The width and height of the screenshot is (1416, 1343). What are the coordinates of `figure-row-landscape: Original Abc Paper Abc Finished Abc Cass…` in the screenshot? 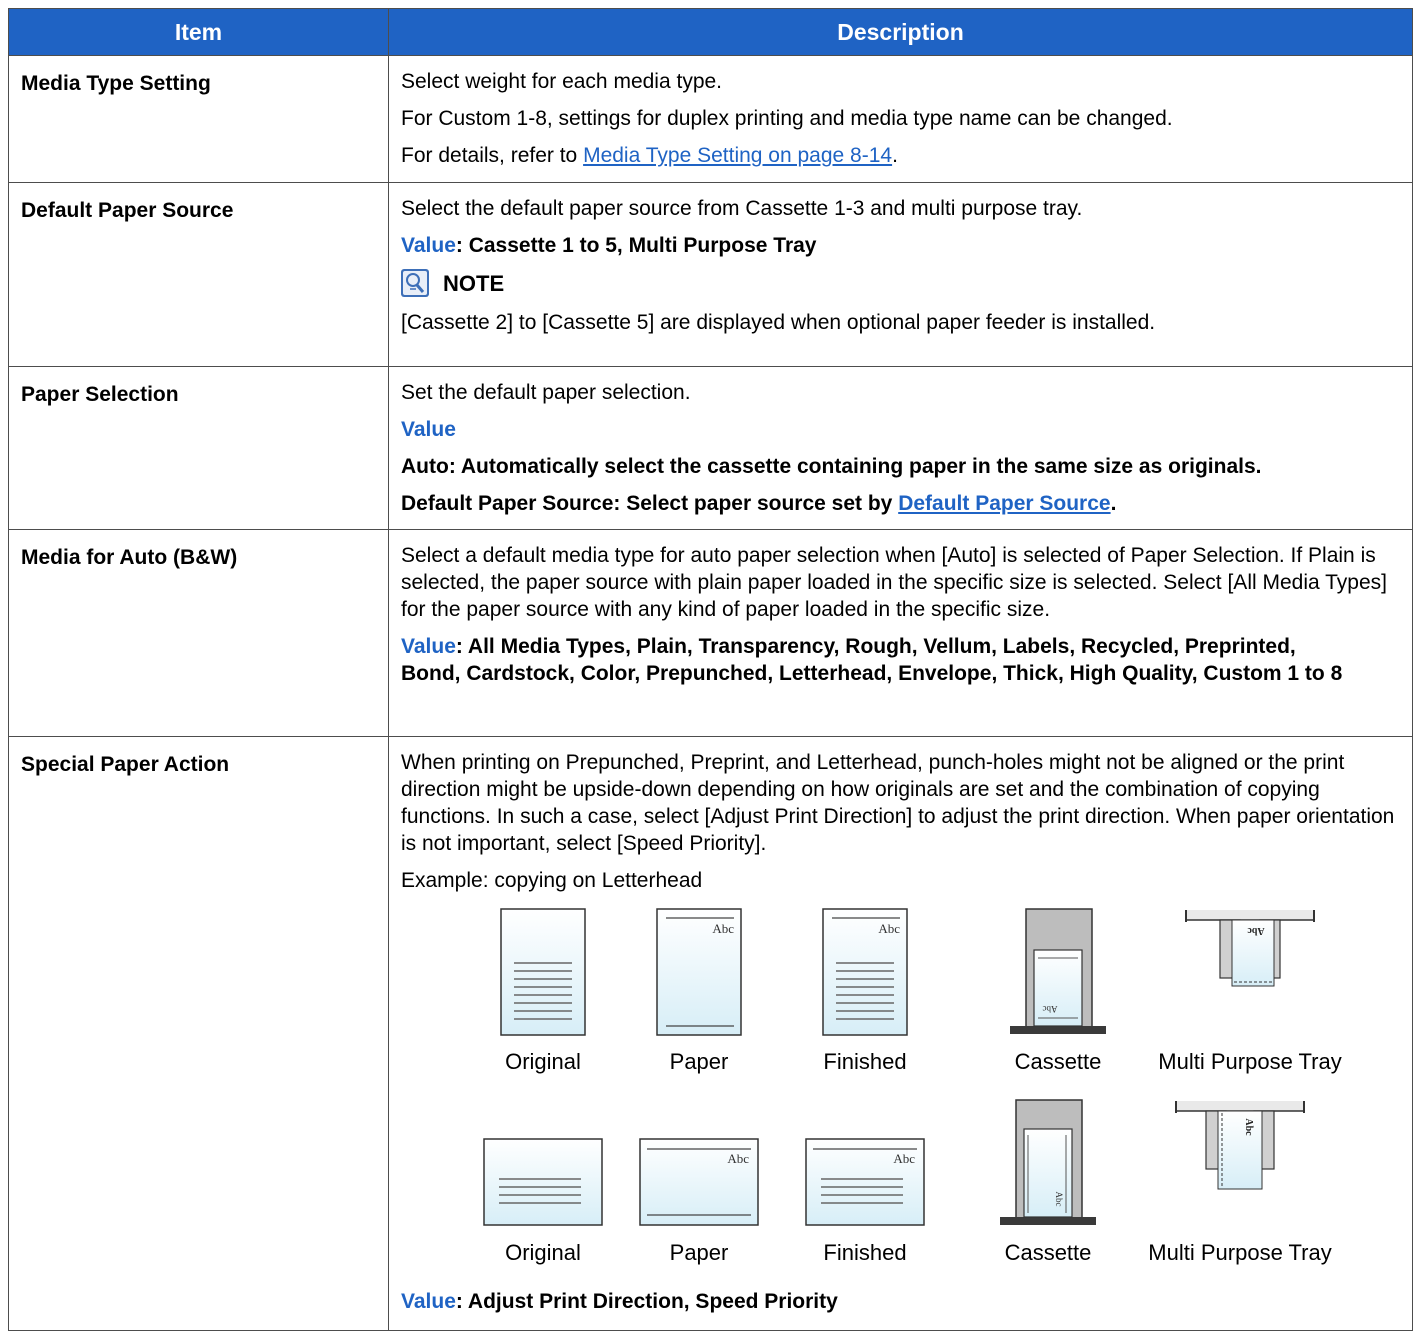 It's located at (944, 1182).